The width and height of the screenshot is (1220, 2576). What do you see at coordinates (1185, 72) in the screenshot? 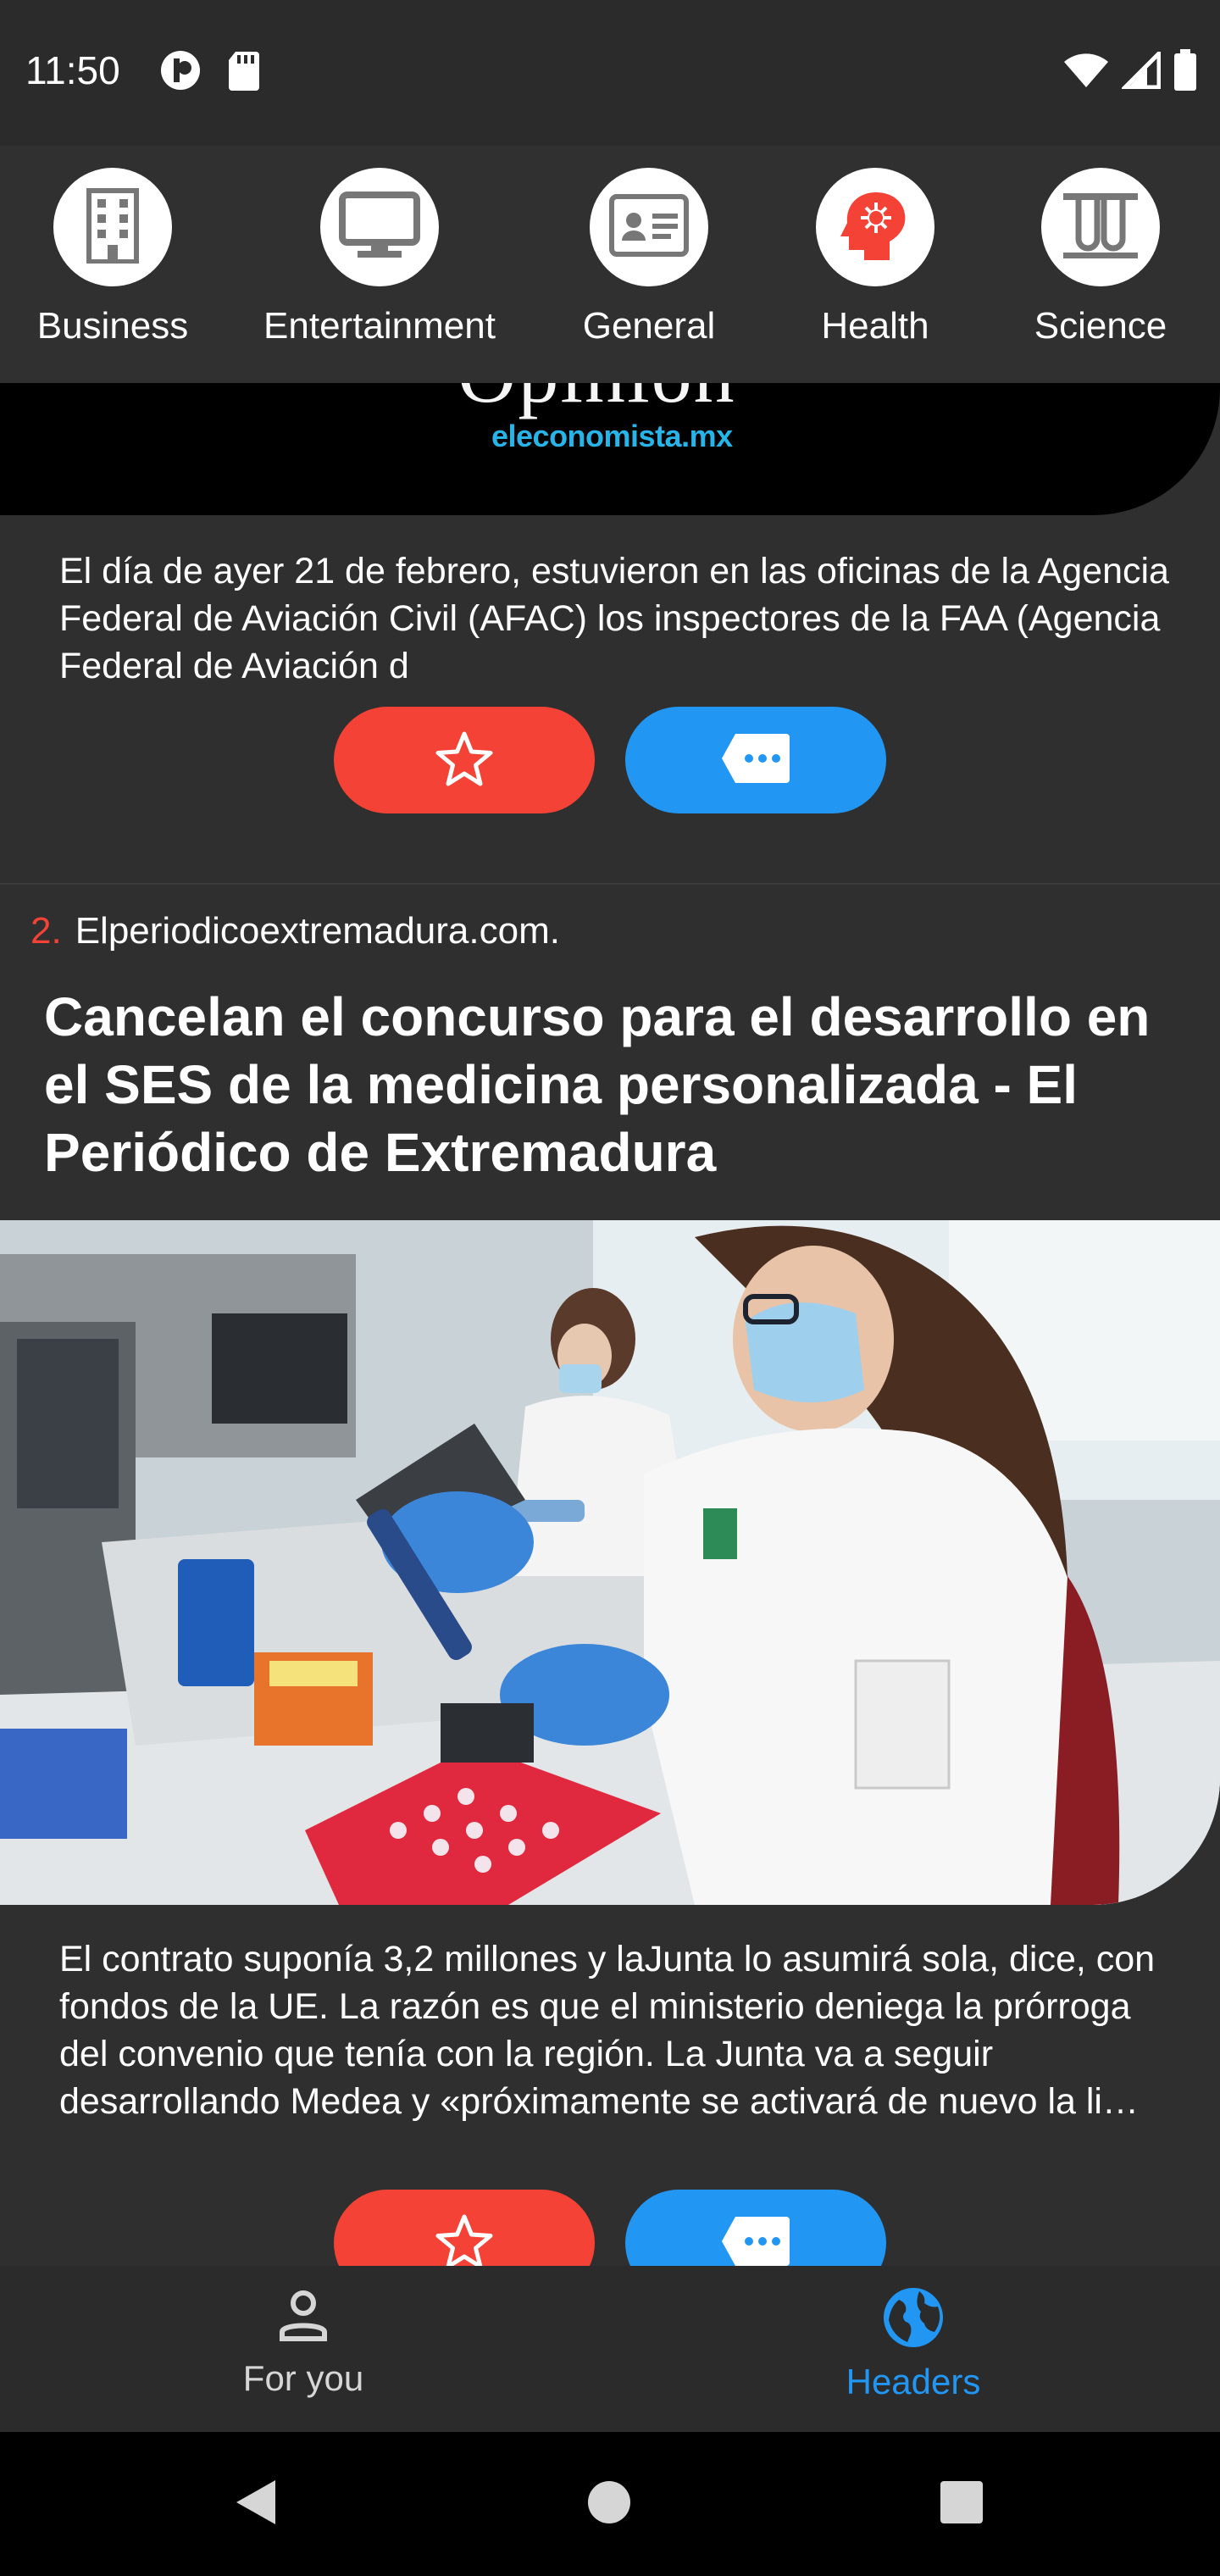
I see `battery-icon` at bounding box center [1185, 72].